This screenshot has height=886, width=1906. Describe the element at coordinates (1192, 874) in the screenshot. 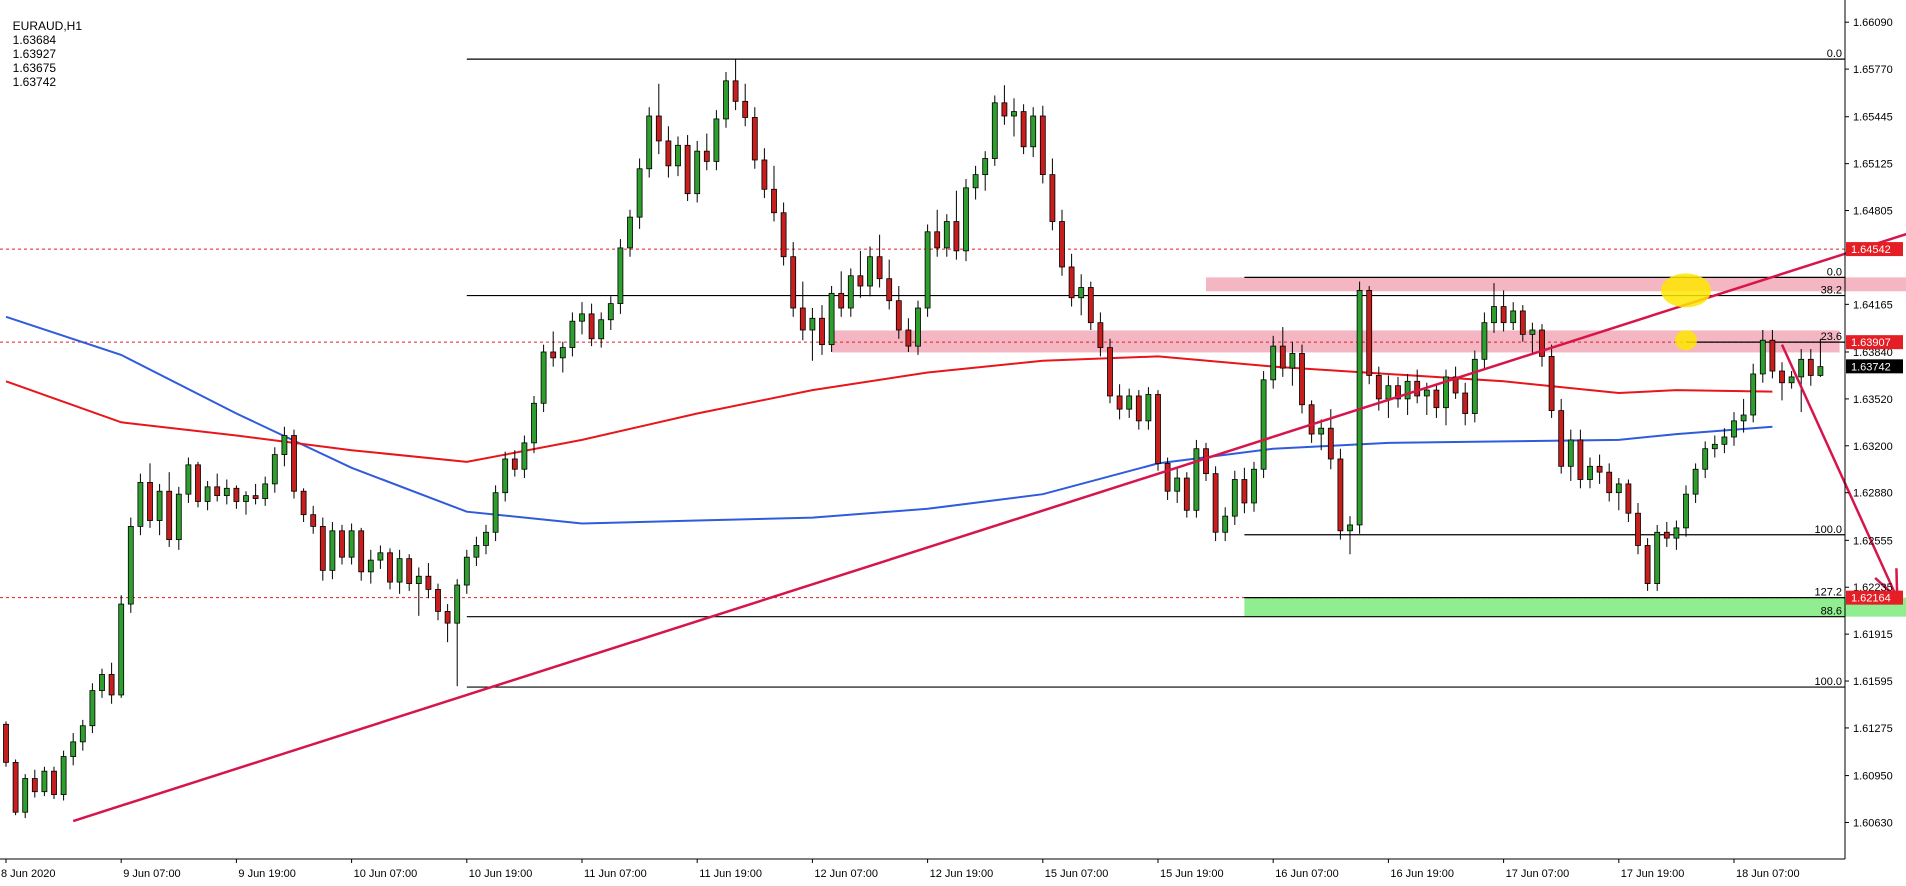

I see `time-tick-label: 15 Jun 19:00` at that location.